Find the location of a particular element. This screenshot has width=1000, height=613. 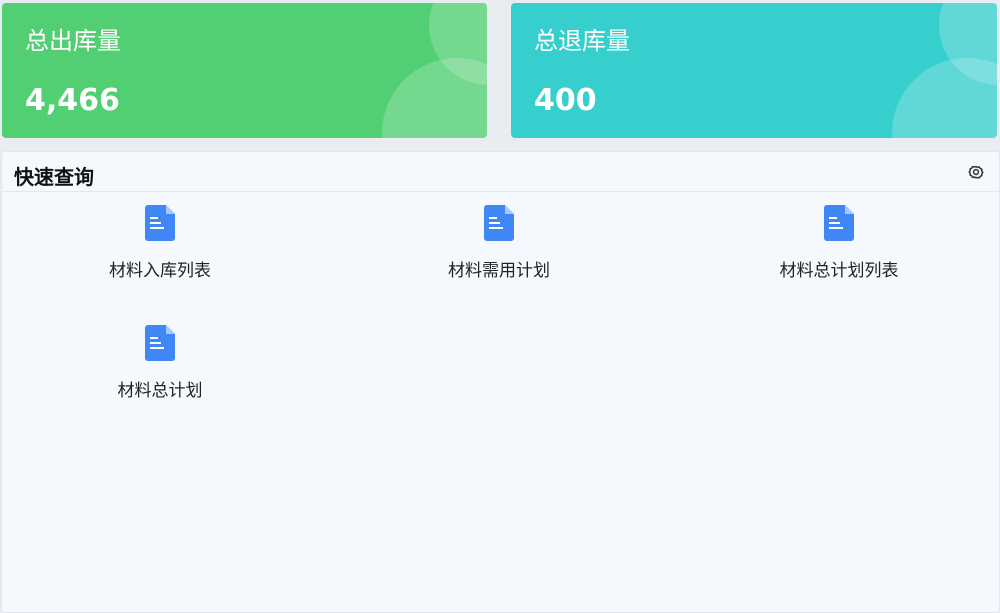

quick-link-material-demand-plan: 材料需用计划 is located at coordinates (499, 250).